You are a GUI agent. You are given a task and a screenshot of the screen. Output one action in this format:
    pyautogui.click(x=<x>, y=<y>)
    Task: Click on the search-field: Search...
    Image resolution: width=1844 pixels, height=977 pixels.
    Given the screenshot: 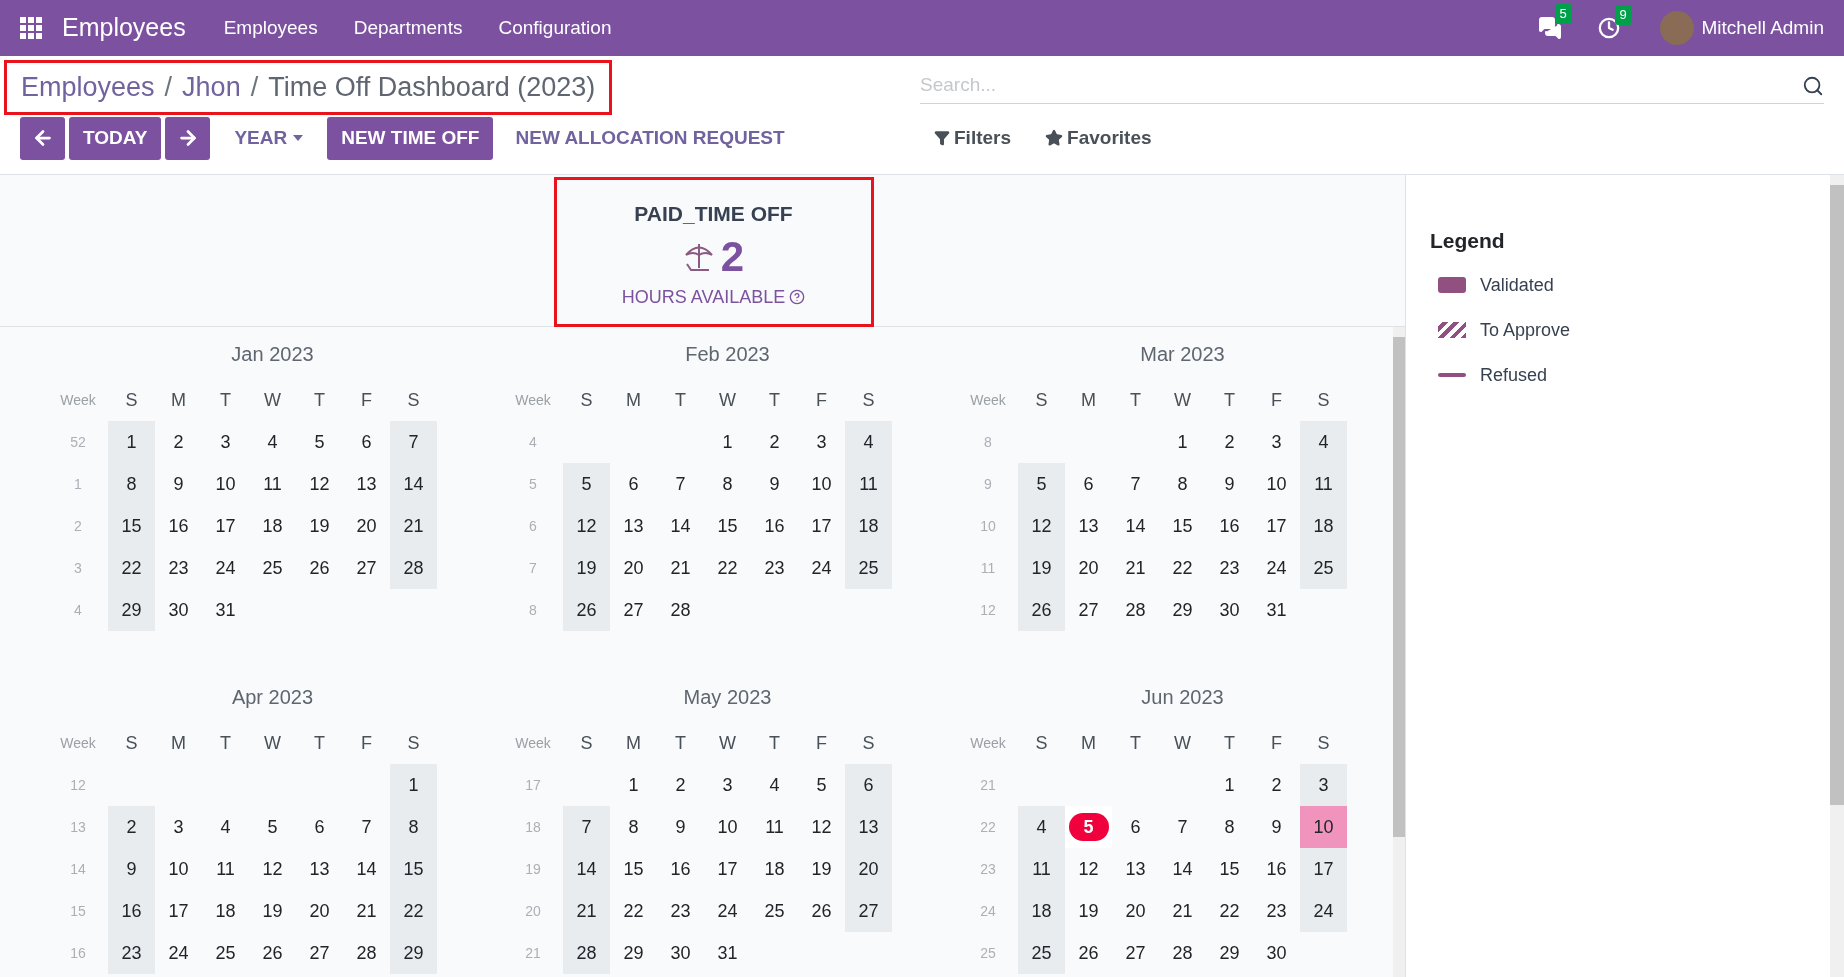 What is the action you would take?
    pyautogui.click(x=1372, y=86)
    